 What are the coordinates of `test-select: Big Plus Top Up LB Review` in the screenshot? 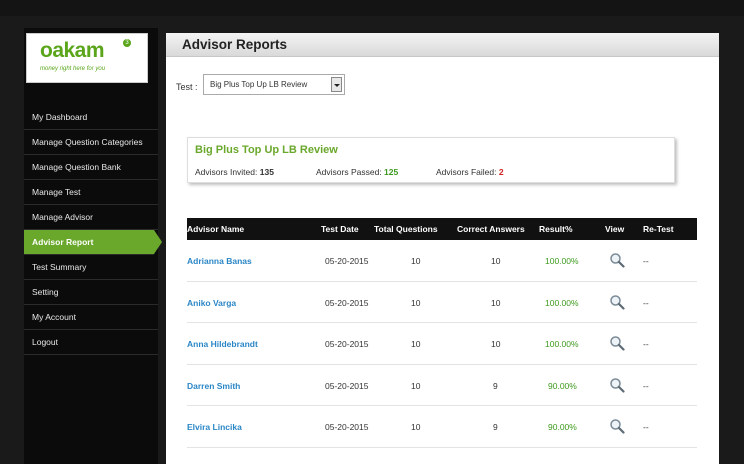 It's located at (274, 84).